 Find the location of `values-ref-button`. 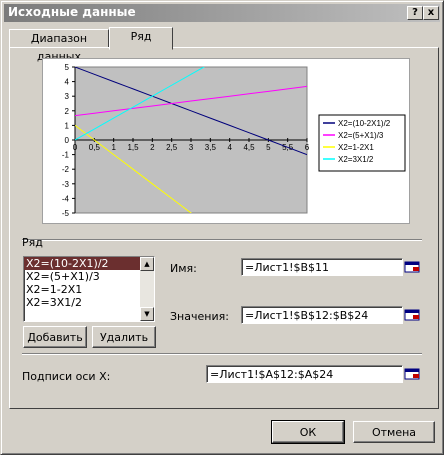

values-ref-button is located at coordinates (412, 315).